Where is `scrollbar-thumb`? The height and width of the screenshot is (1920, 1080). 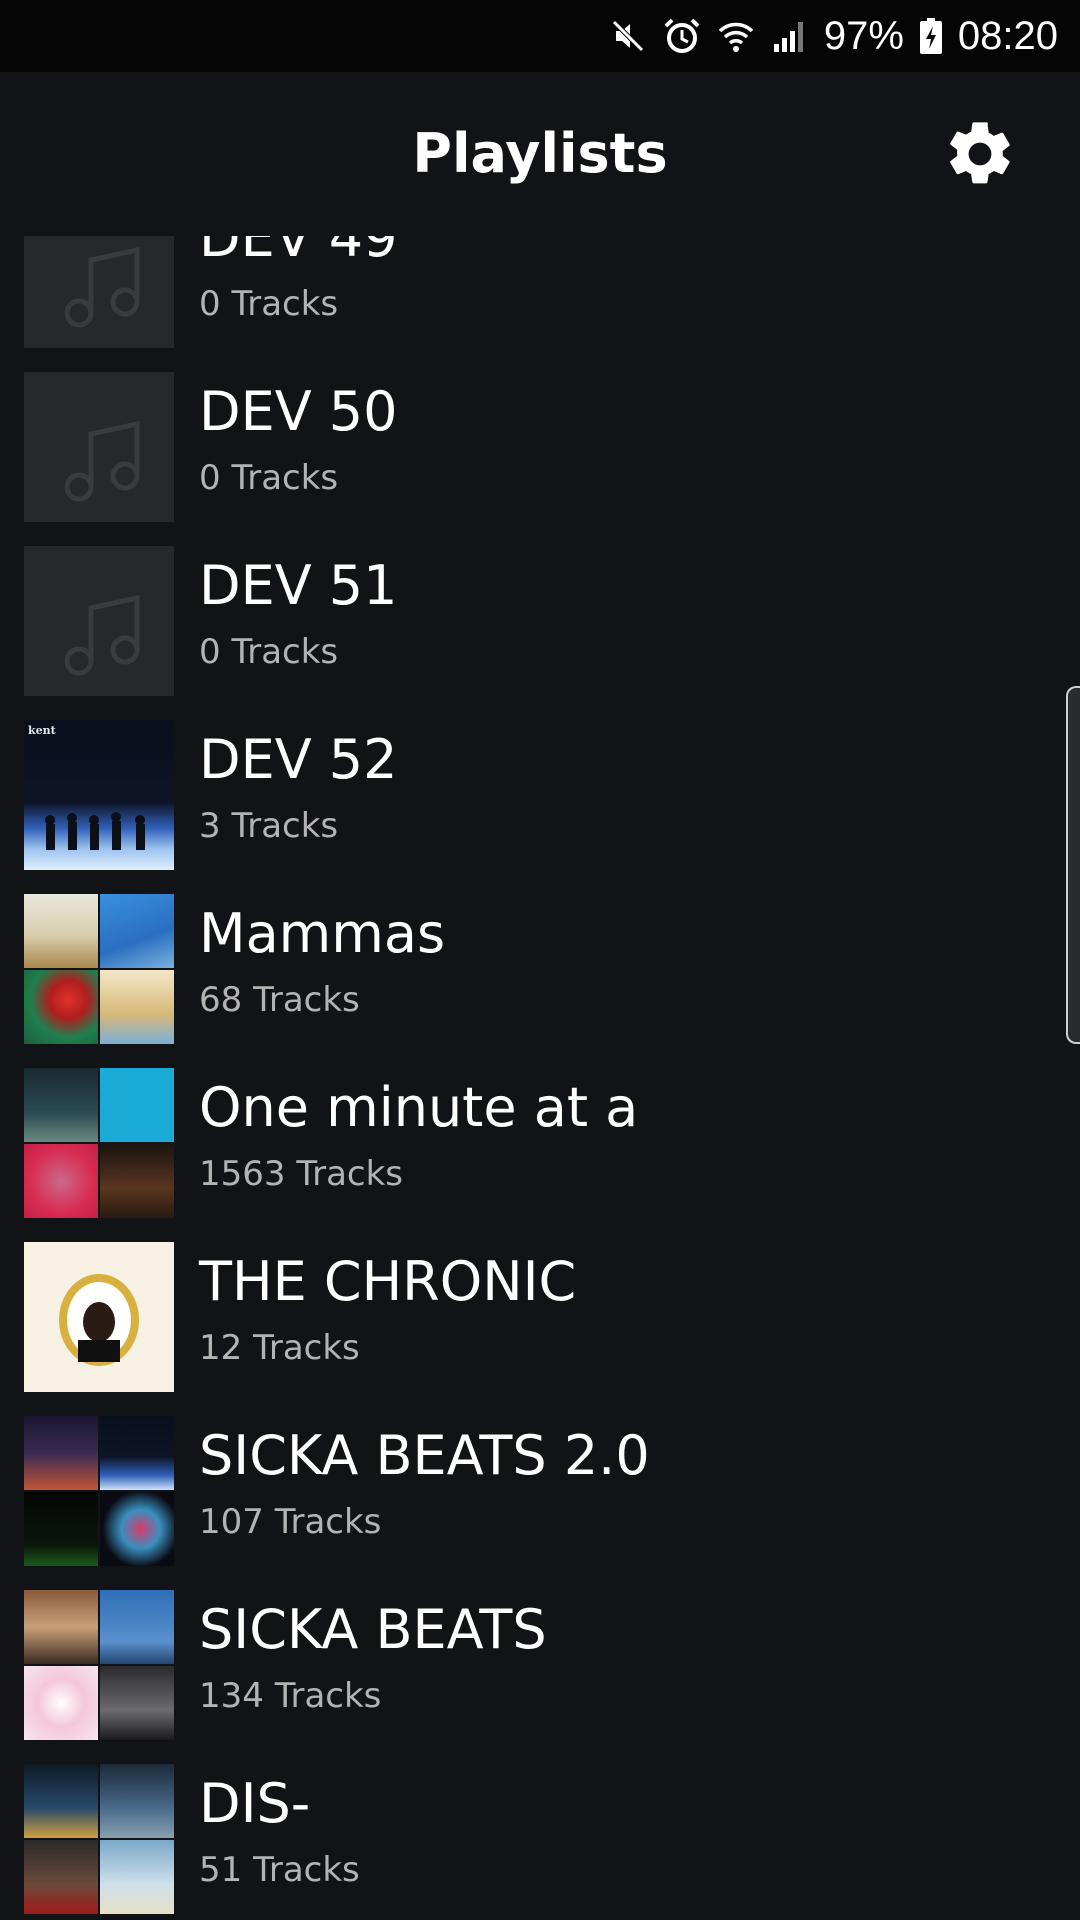
scrollbar-thumb is located at coordinates (1073, 865).